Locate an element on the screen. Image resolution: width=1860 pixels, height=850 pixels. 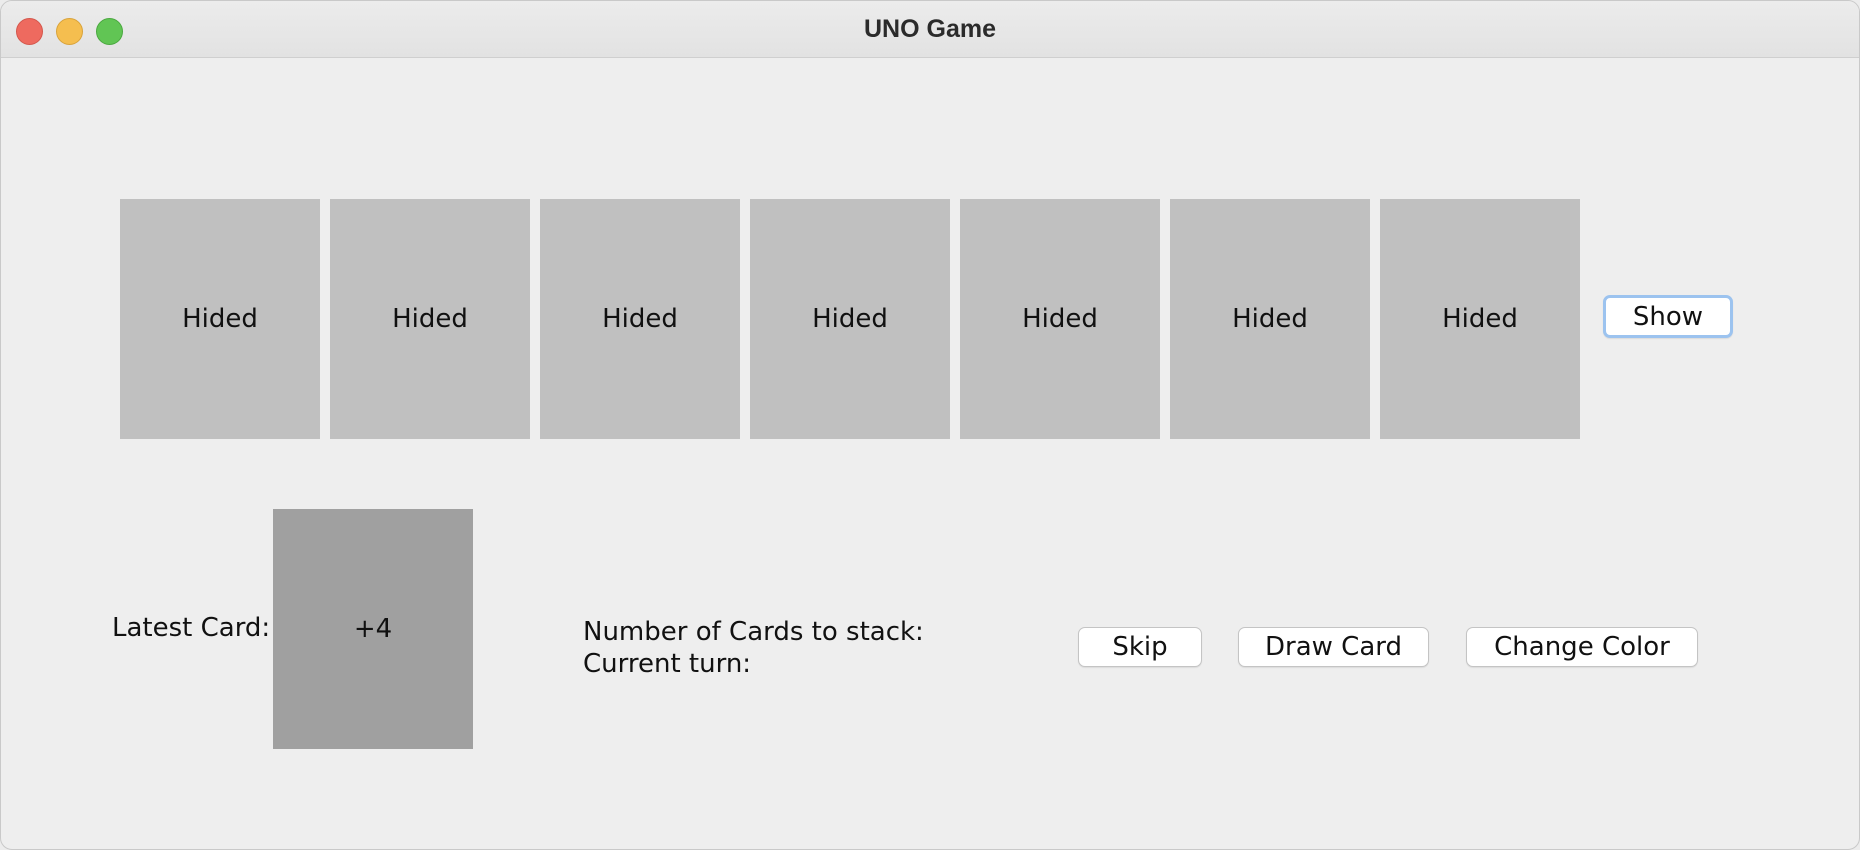
show-button: Show is located at coordinates (1668, 316).